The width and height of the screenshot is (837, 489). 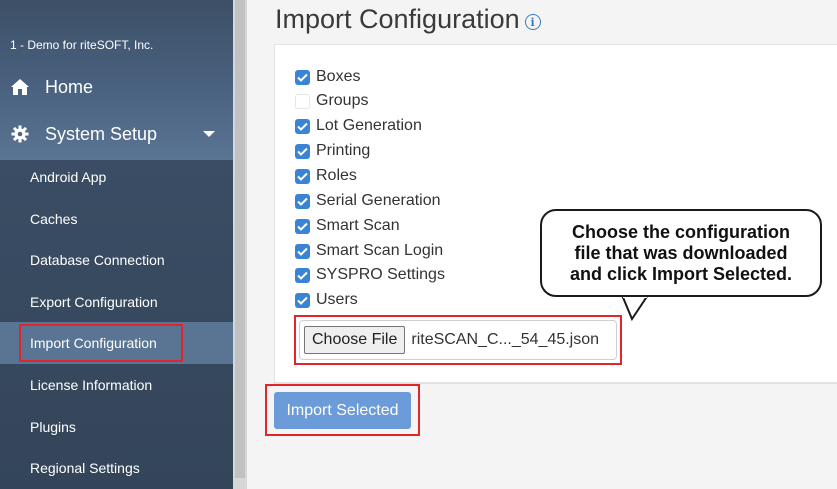 What do you see at coordinates (635, 308) in the screenshot?
I see `callout-pointer` at bounding box center [635, 308].